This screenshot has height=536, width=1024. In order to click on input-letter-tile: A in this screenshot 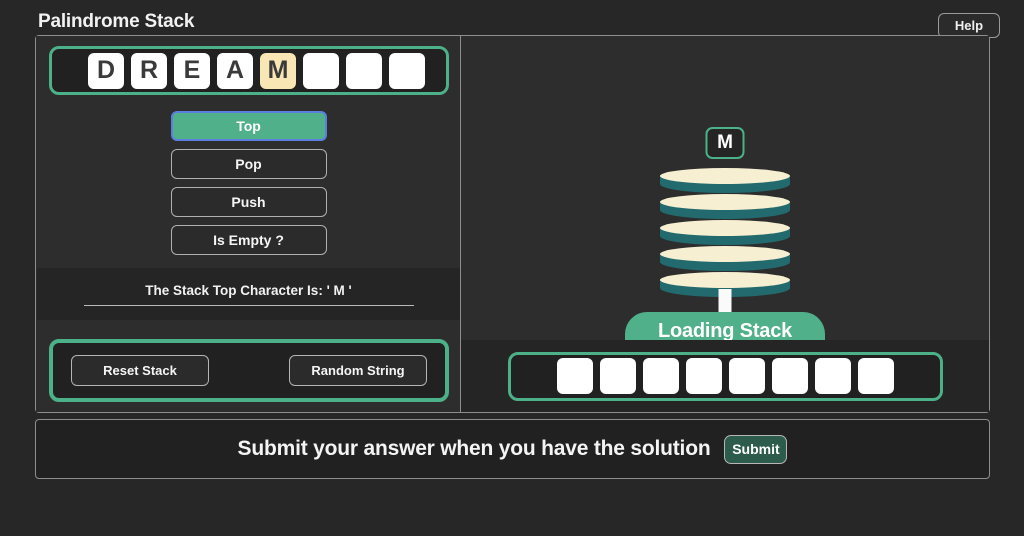, I will do `click(235, 70)`.